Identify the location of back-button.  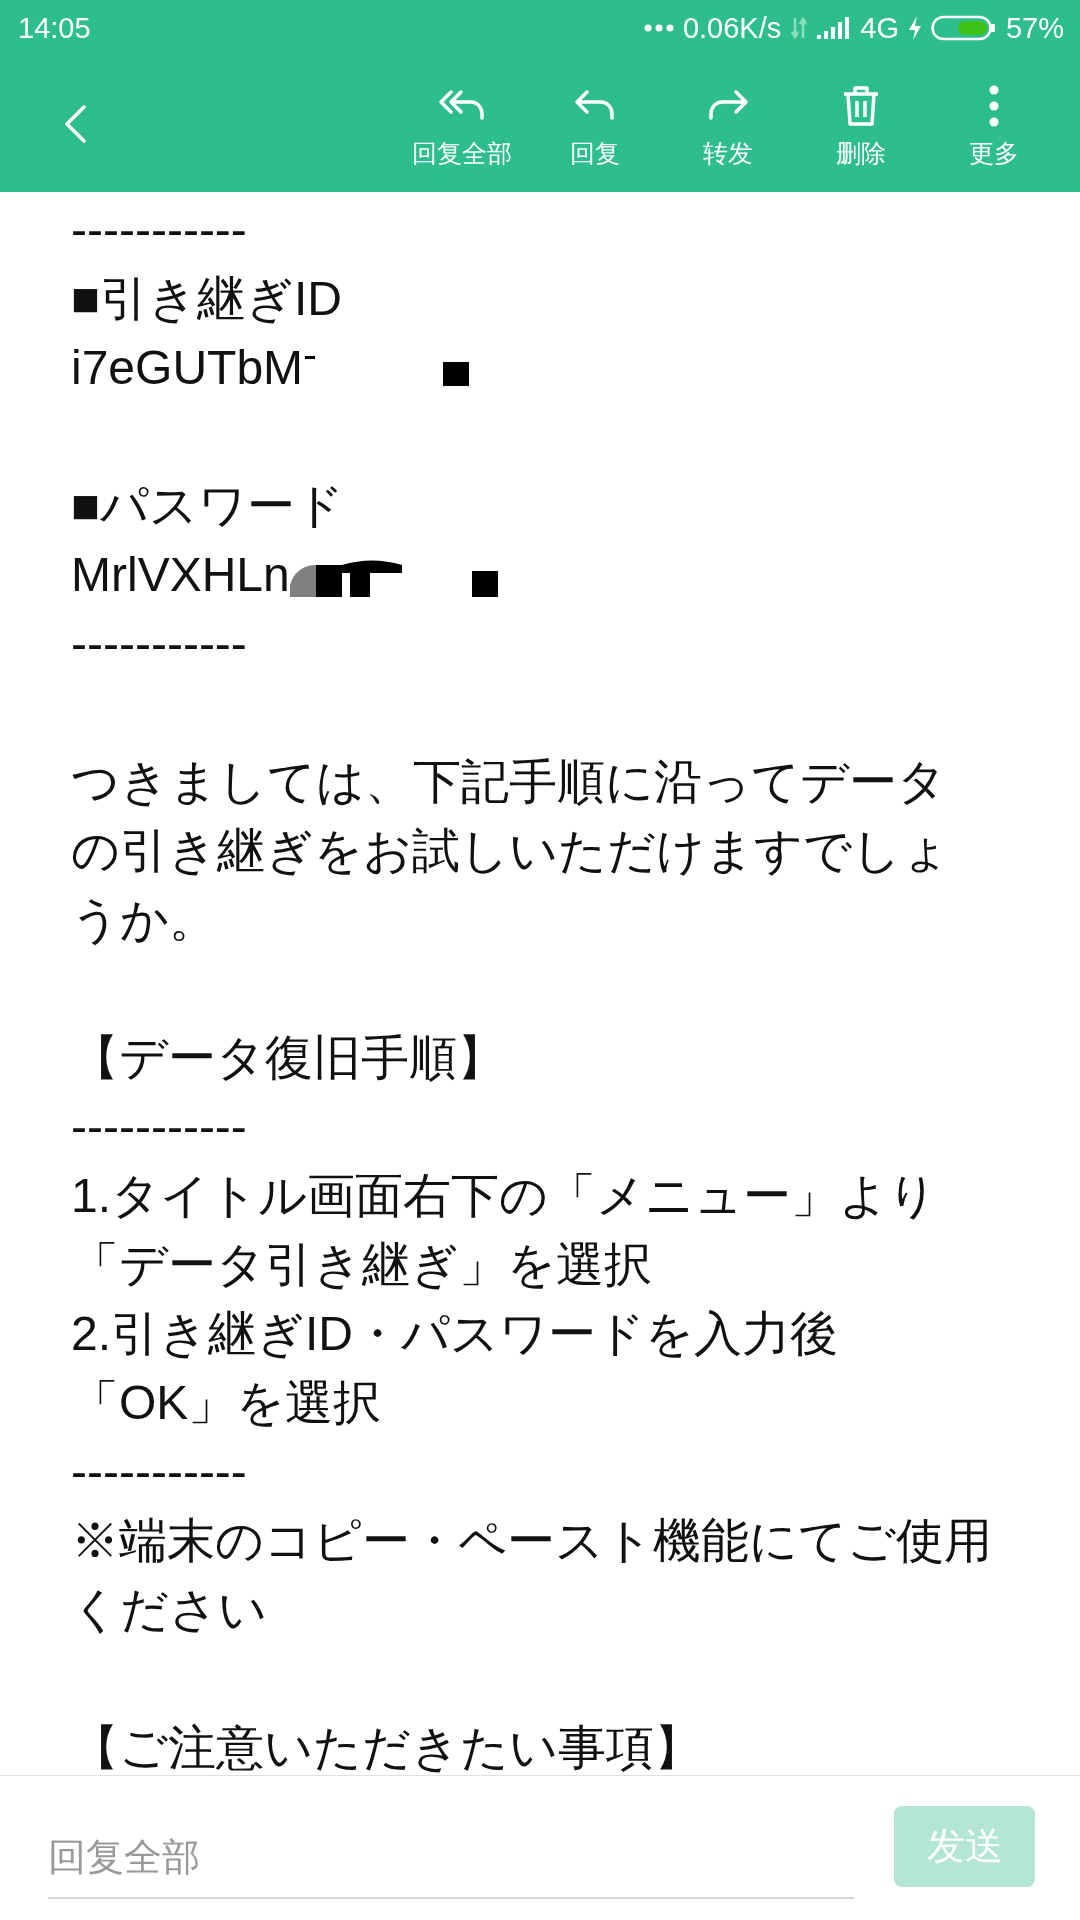
(75, 124).